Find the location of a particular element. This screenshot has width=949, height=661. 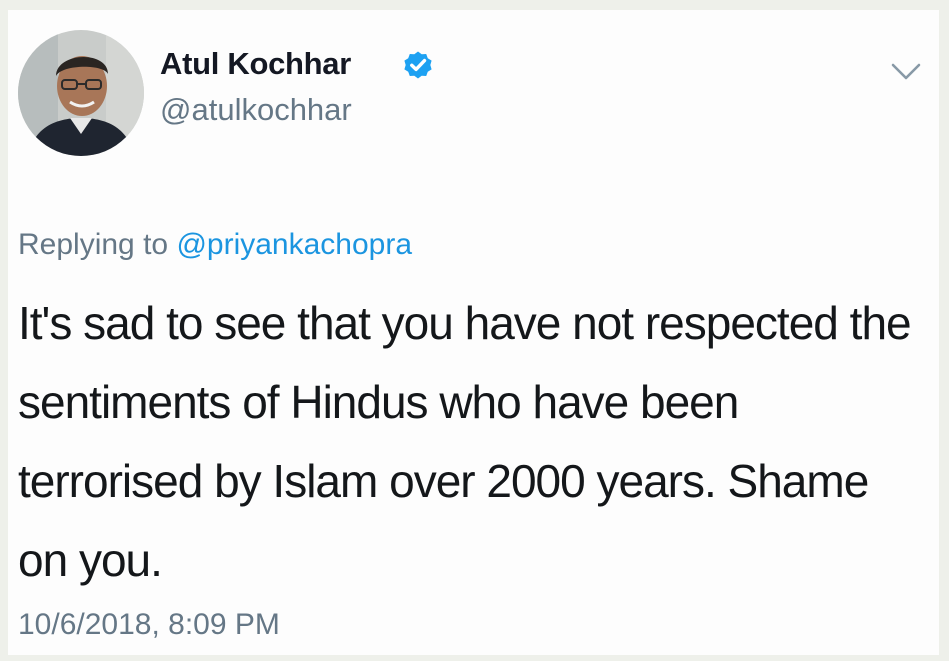

replying-to-label: Replying to is located at coordinates (93, 244).